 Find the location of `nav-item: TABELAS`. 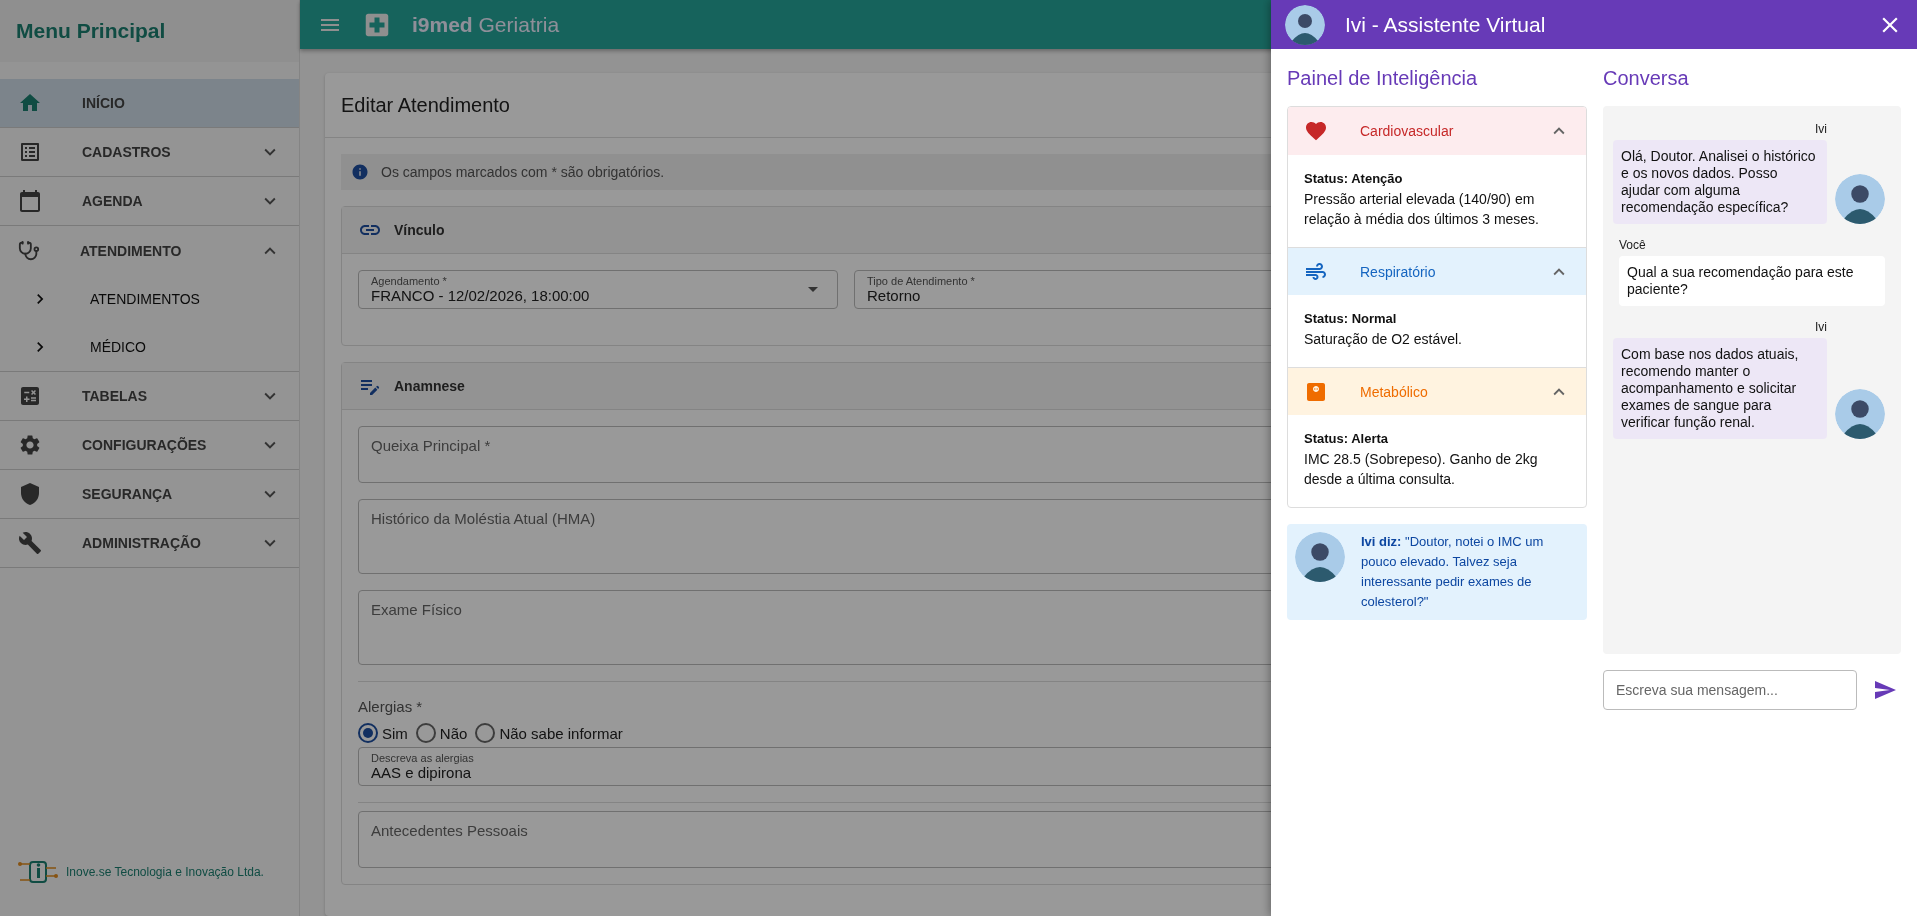

nav-item: TABELAS is located at coordinates (149, 396).